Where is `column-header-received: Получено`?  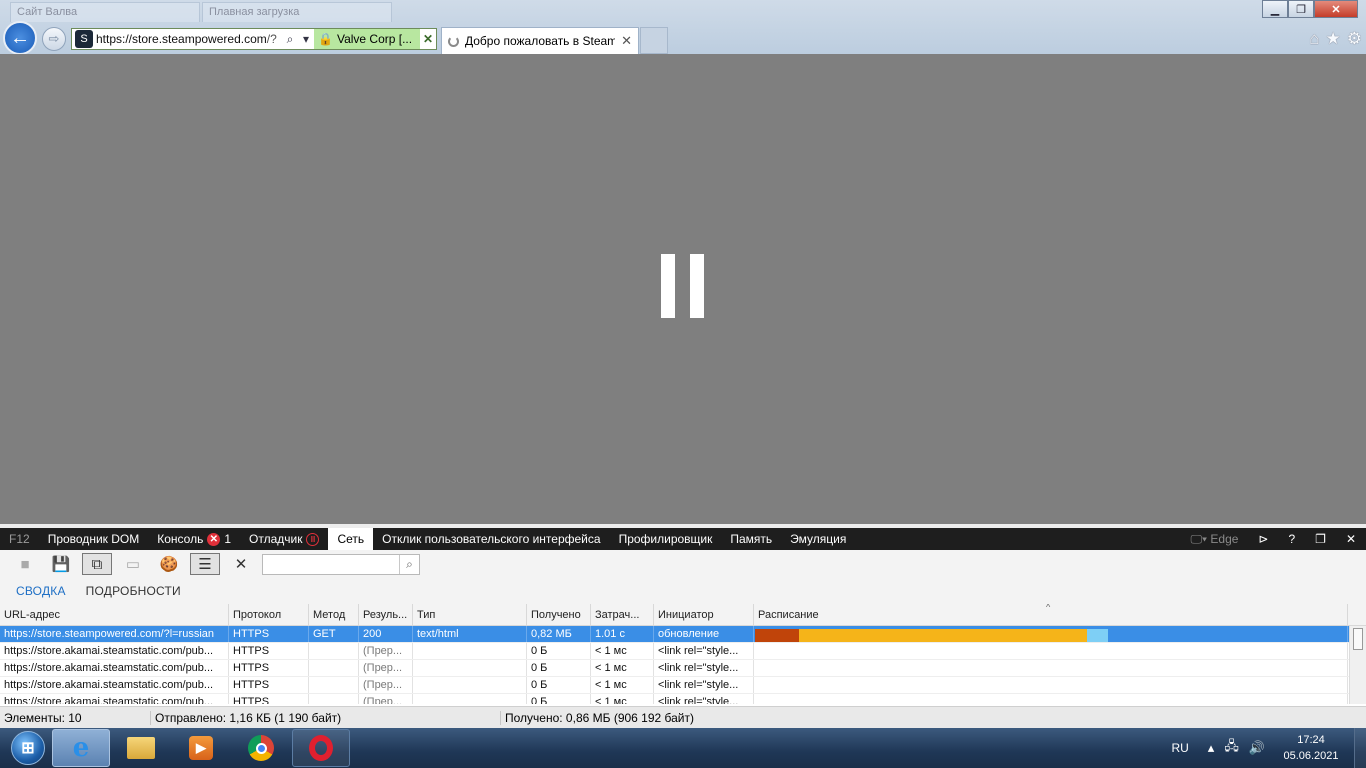 column-header-received: Получено is located at coordinates (559, 614).